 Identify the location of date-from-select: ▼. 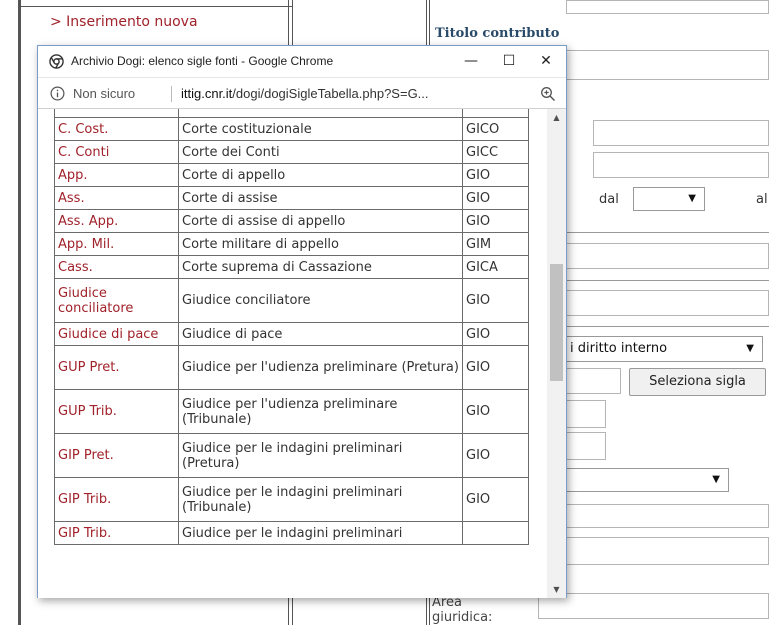
(669, 199).